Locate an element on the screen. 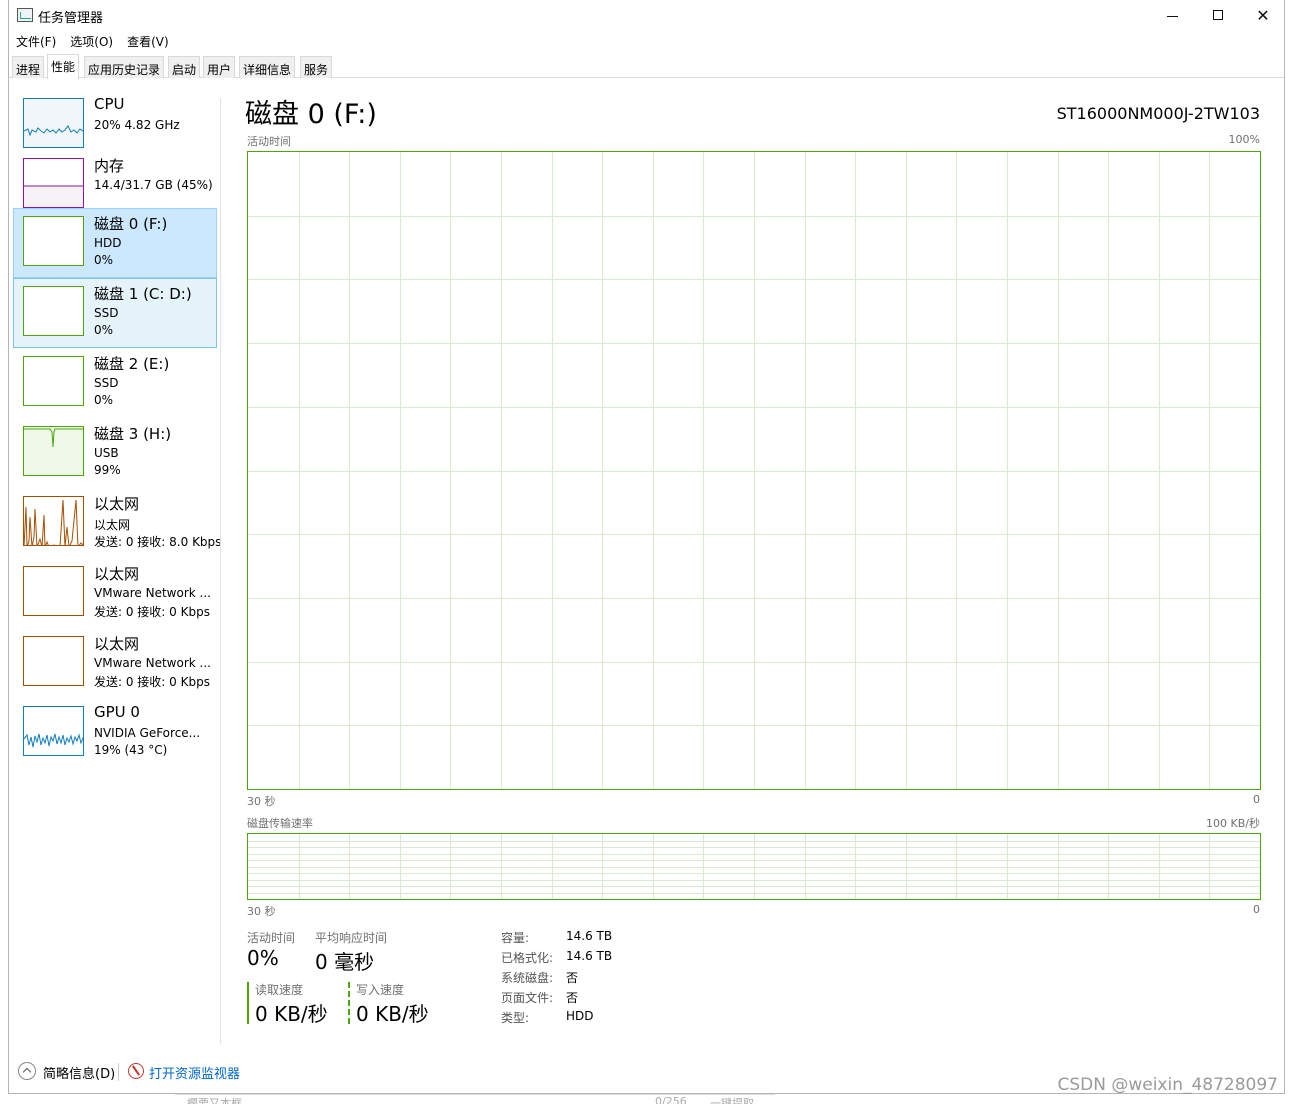 This screenshot has height=1104, width=1292. sidebar-item-disk-0: 磁盘 0 (F:) HDD 0% is located at coordinates (115, 243).